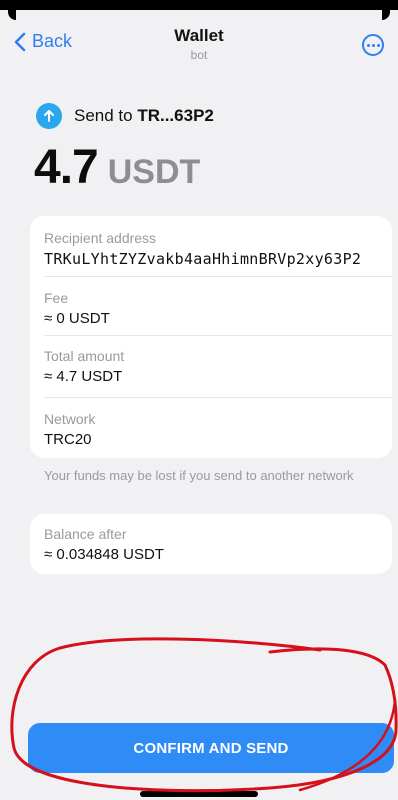 This screenshot has height=800, width=398. I want to click on page-subtitle: bot, so click(199, 55).